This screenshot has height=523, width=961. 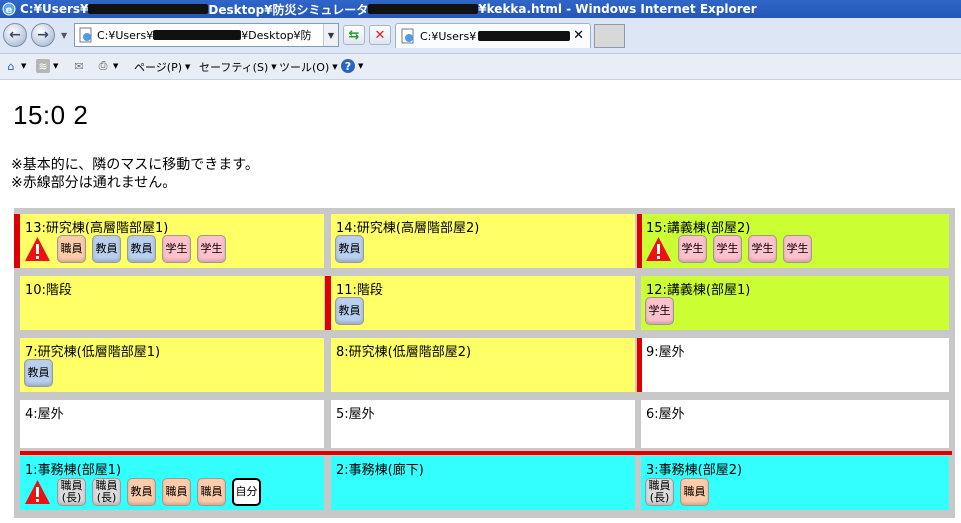 I want to click on address-dropdown-icon: ▼, so click(x=330, y=35).